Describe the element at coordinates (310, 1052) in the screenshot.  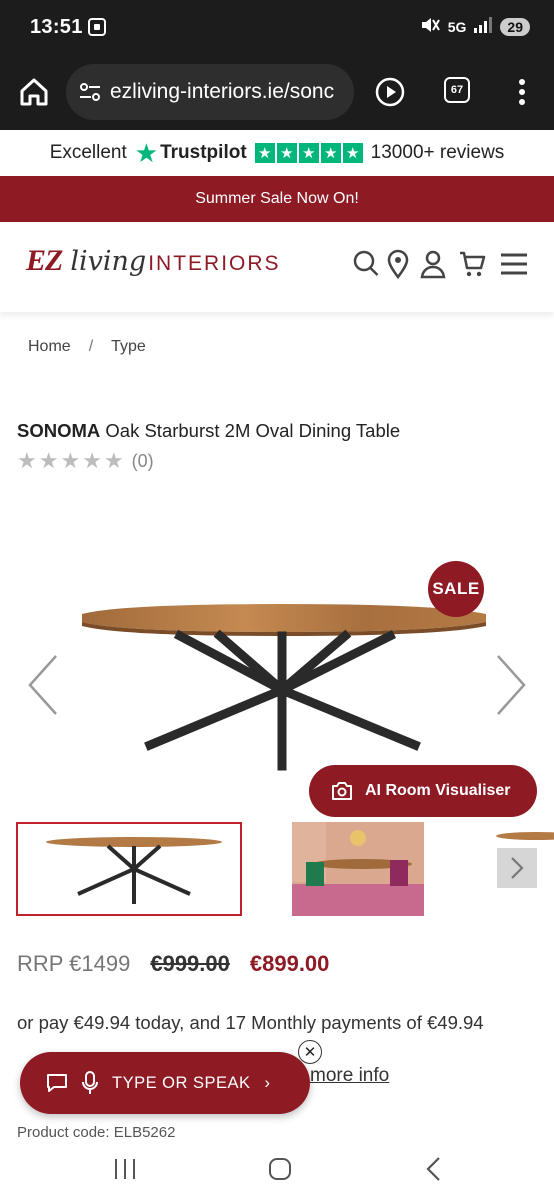
I see `close-icon: ✕` at that location.